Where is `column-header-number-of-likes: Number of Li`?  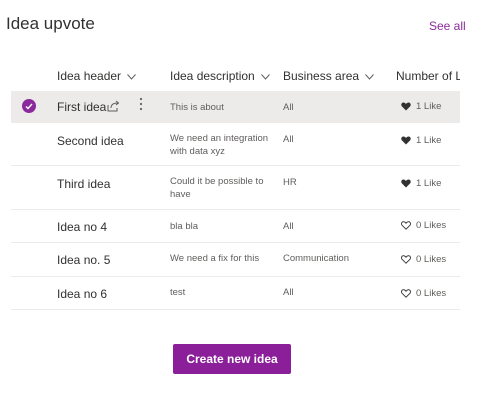 column-header-number-of-likes: Number of Li is located at coordinates (428, 76).